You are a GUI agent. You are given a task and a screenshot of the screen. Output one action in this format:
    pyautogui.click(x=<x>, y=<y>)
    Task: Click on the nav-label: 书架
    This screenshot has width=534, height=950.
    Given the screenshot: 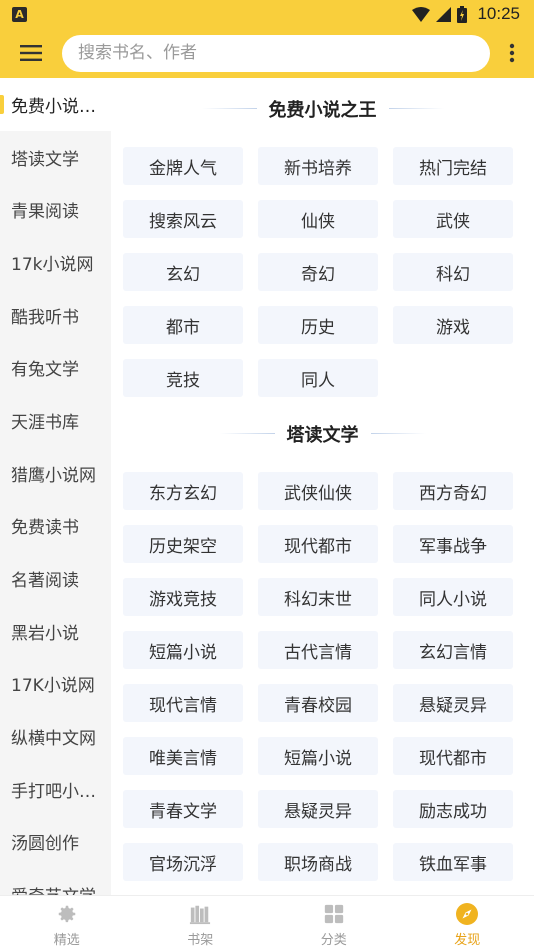 What is the action you would take?
    pyautogui.click(x=200, y=940)
    